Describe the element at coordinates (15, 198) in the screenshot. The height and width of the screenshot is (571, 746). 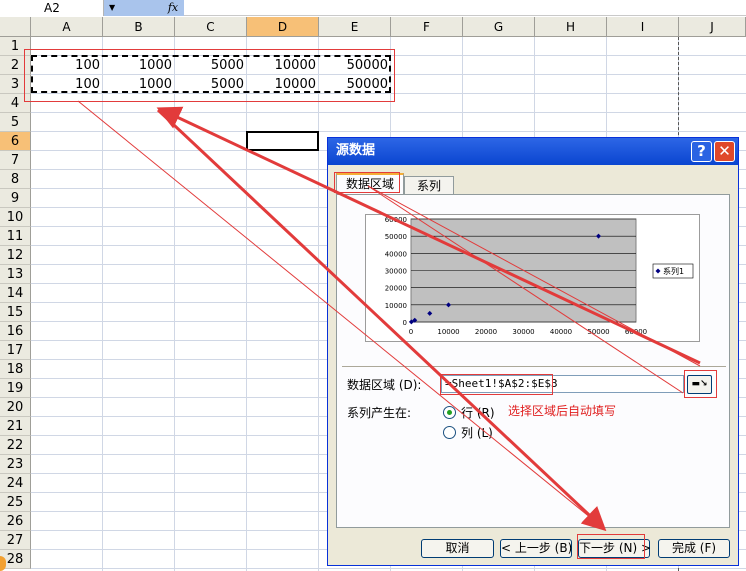
I see `row-header-9: 9` at that location.